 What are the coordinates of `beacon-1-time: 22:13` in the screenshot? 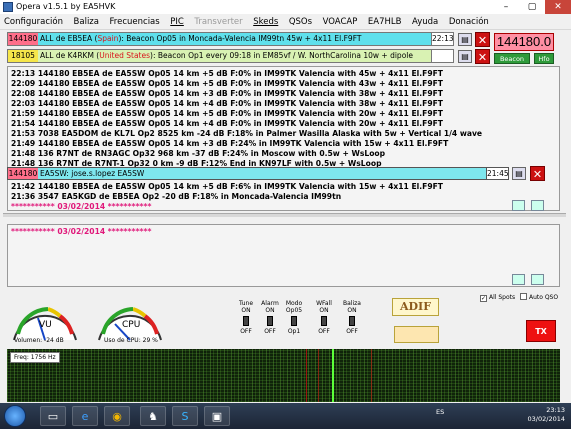 It's located at (442, 39).